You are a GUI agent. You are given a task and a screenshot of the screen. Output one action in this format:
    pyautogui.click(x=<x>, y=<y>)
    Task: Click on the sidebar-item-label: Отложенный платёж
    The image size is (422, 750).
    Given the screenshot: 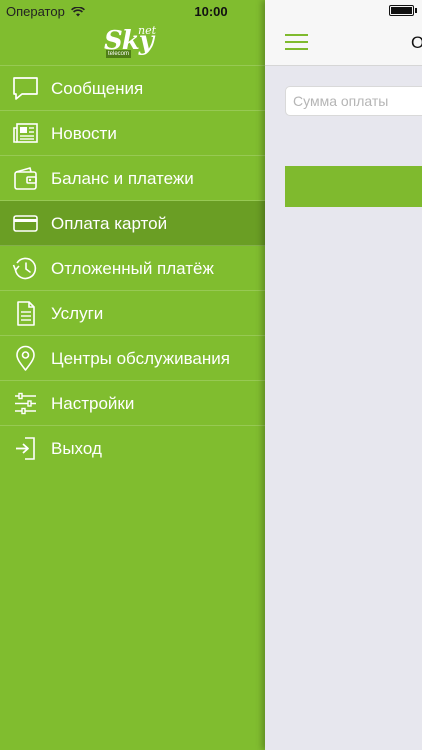 What is the action you would take?
    pyautogui.click(x=132, y=268)
    